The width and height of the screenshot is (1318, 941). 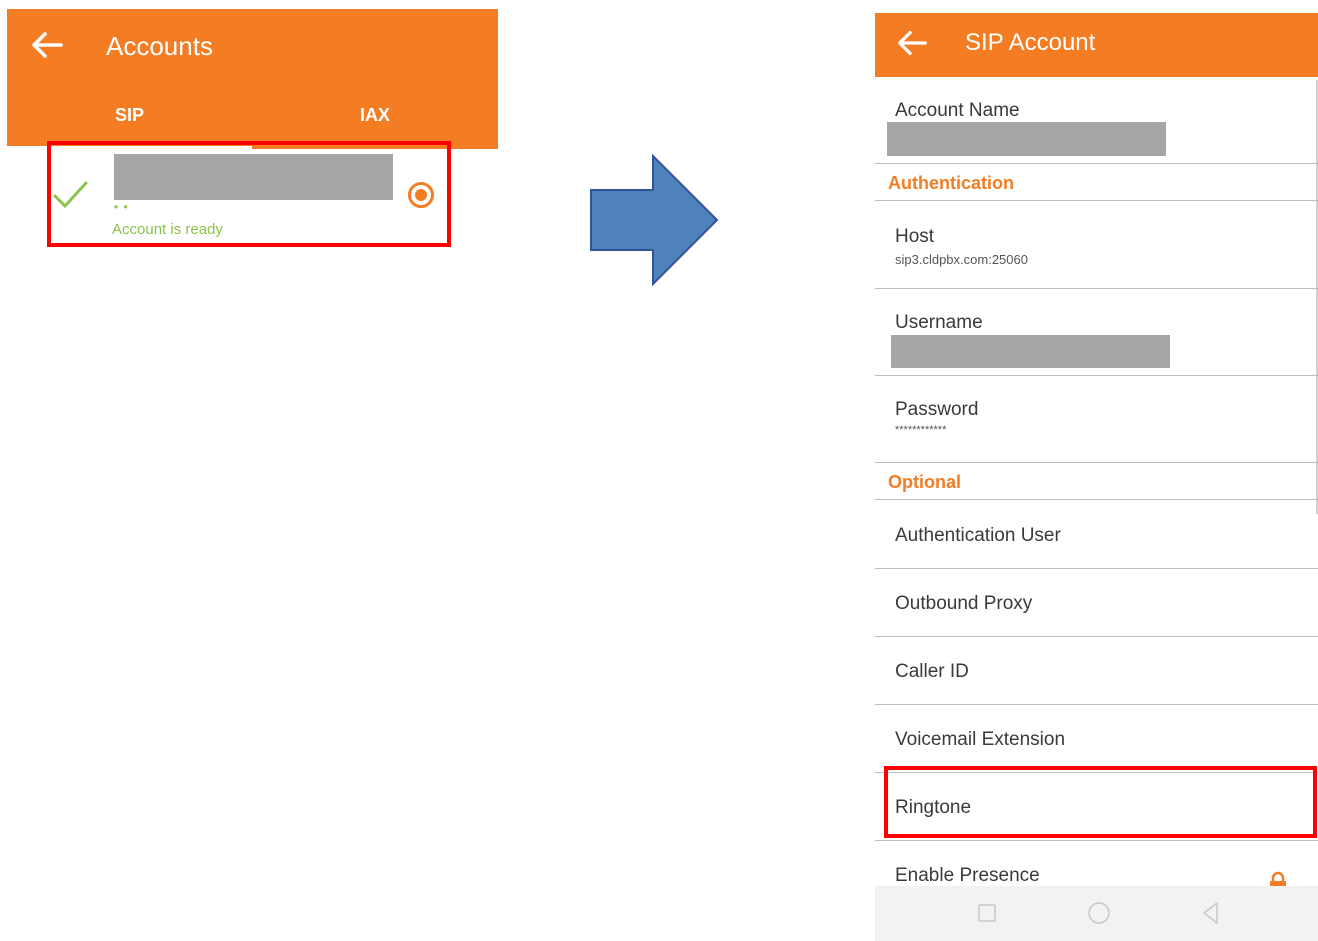 I want to click on pref-password: Password, so click(x=936, y=410).